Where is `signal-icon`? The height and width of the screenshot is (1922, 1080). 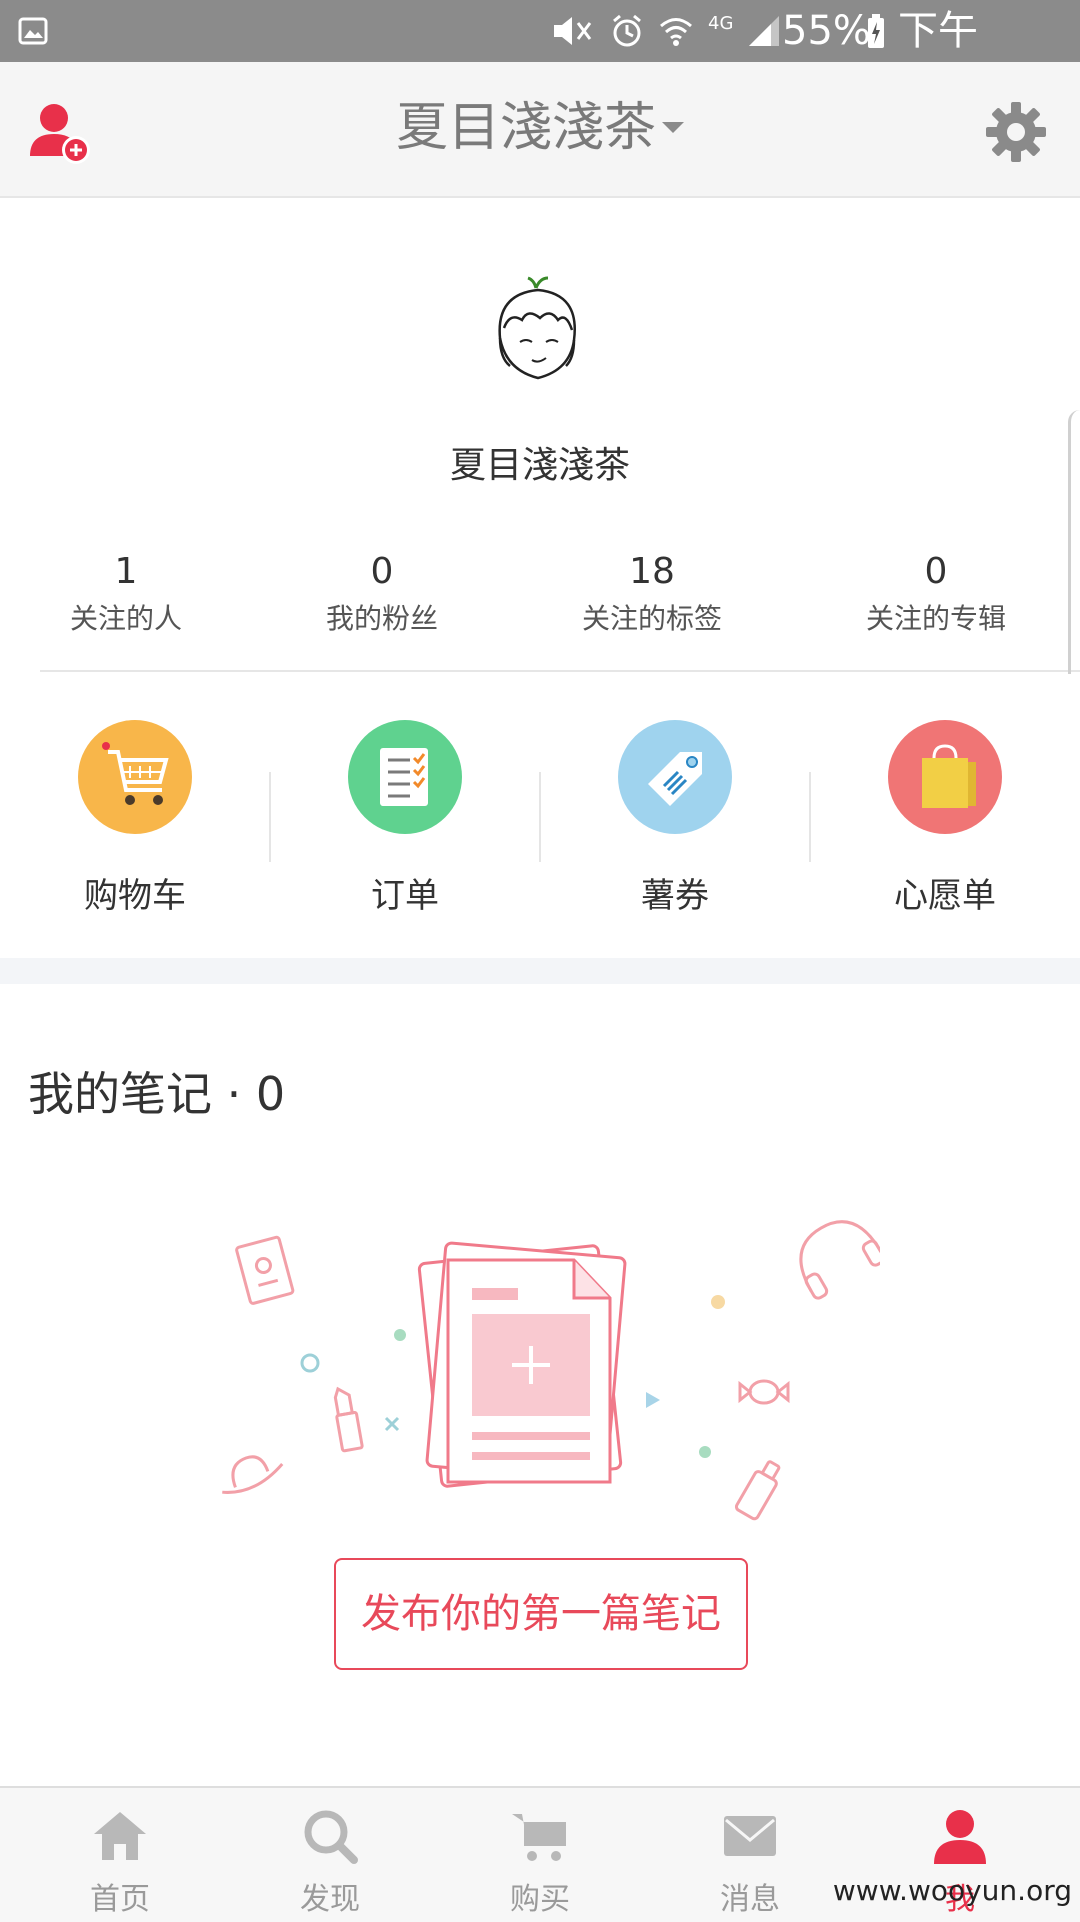
signal-icon is located at coordinates (764, 31).